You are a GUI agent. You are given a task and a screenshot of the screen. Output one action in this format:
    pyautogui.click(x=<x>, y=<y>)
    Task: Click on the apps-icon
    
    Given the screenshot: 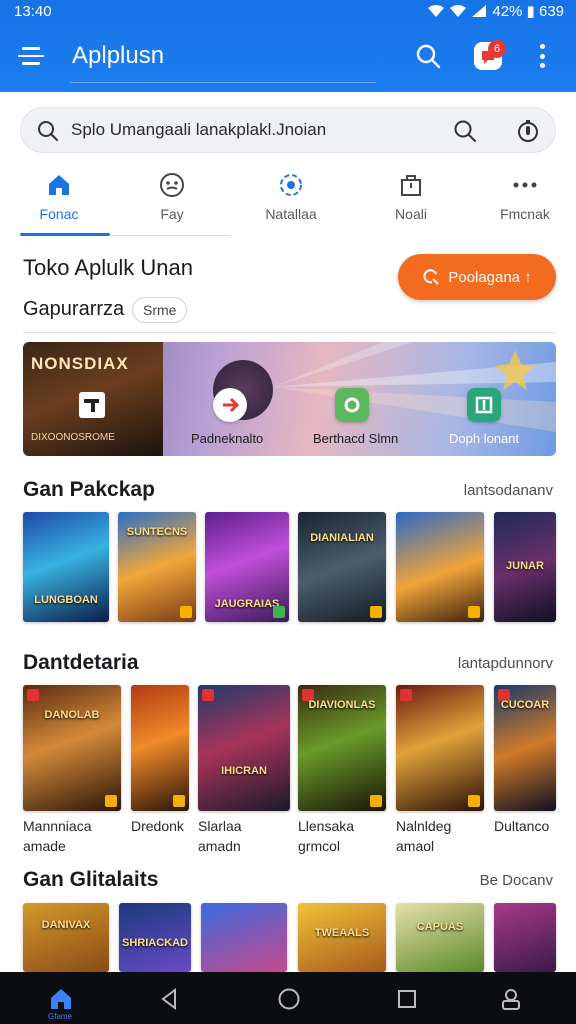 What is the action you would take?
    pyautogui.click(x=291, y=185)
    